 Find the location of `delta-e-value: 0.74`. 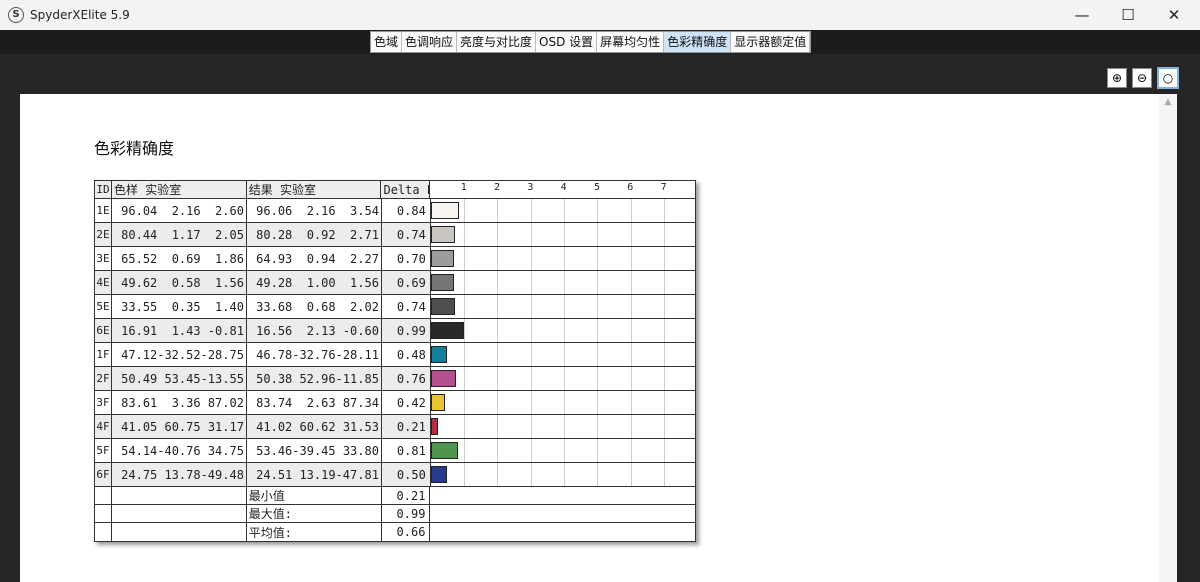

delta-e-value: 0.74 is located at coordinates (406, 234).